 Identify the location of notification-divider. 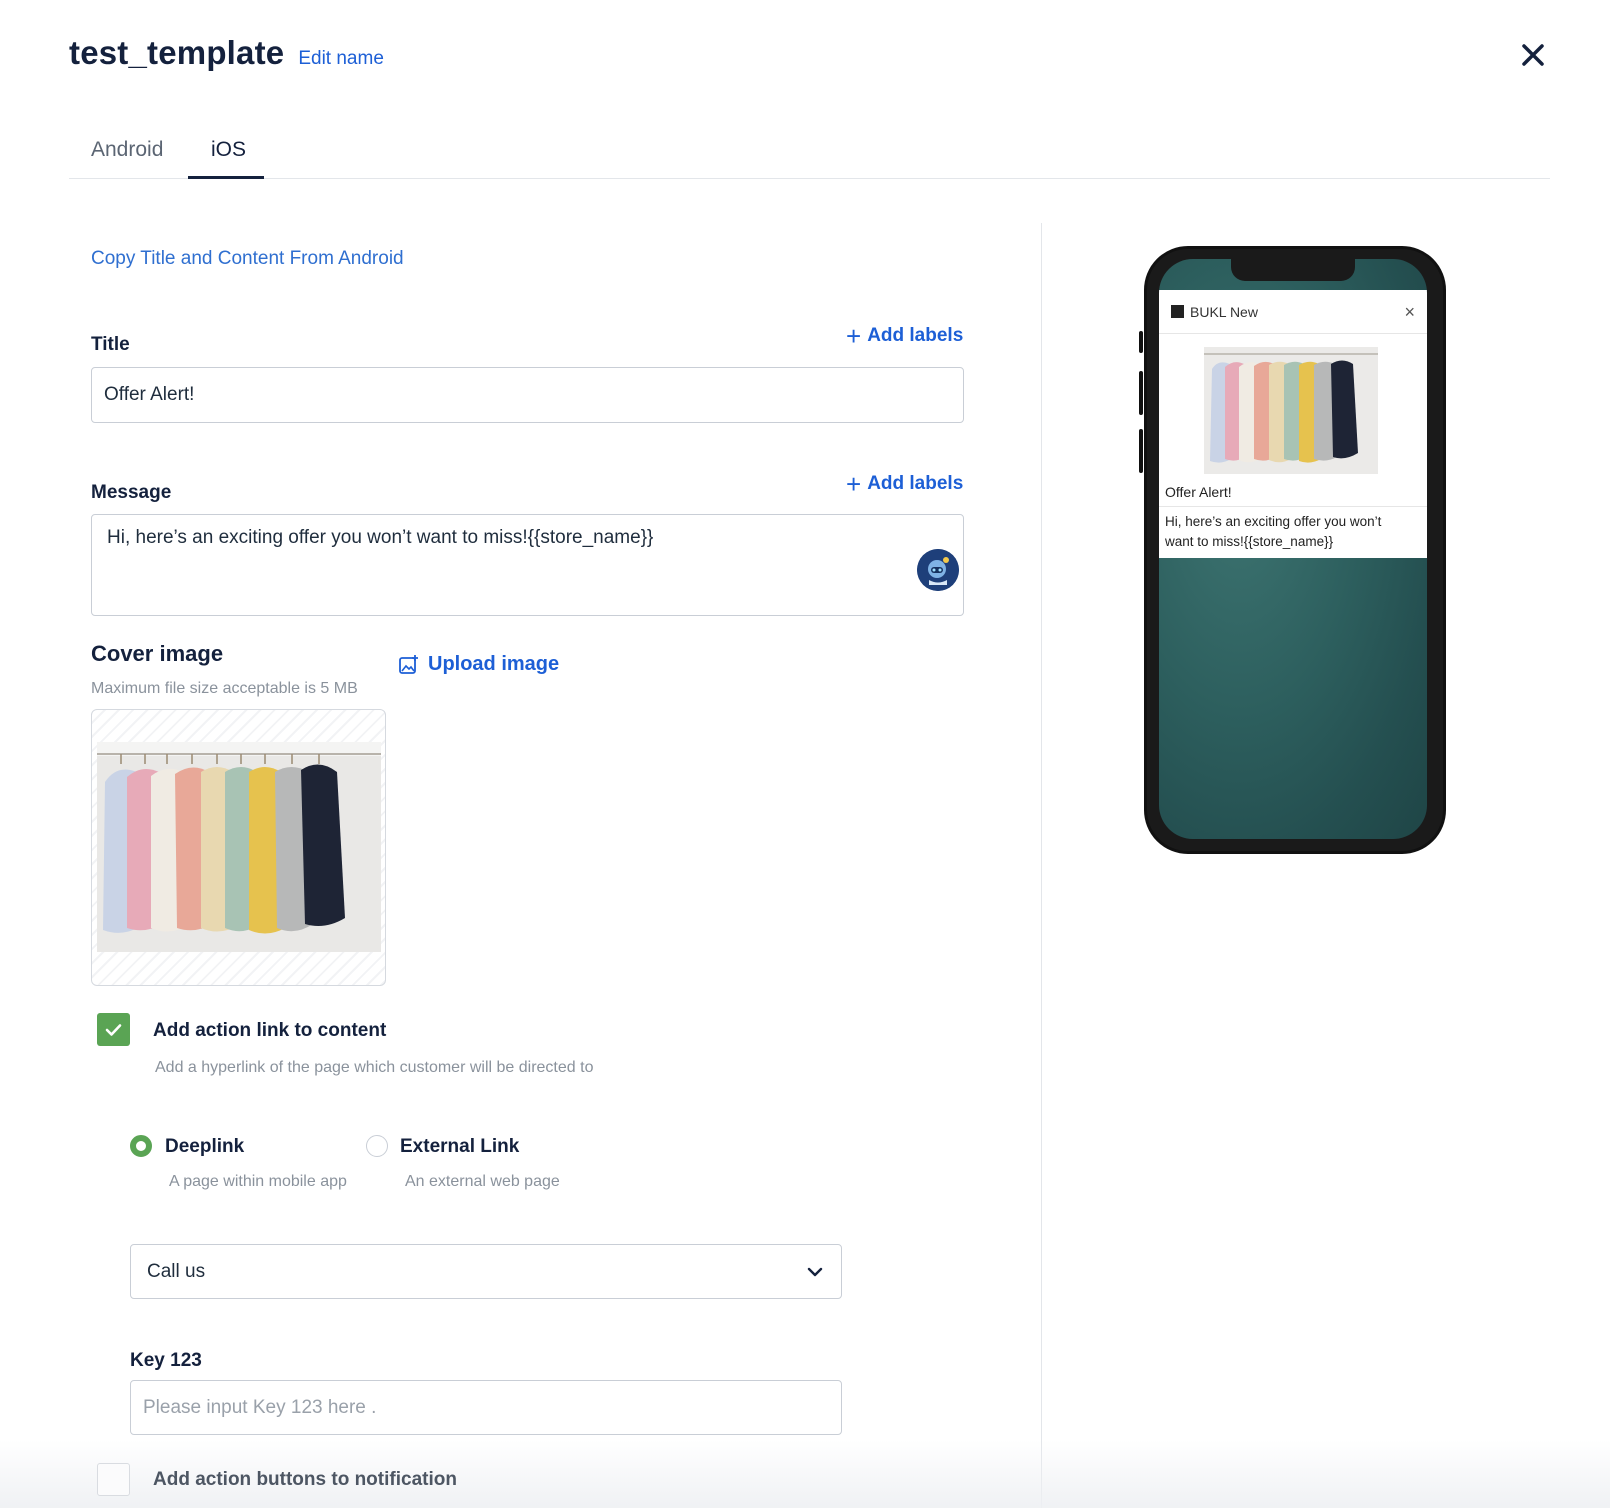
(1293, 506).